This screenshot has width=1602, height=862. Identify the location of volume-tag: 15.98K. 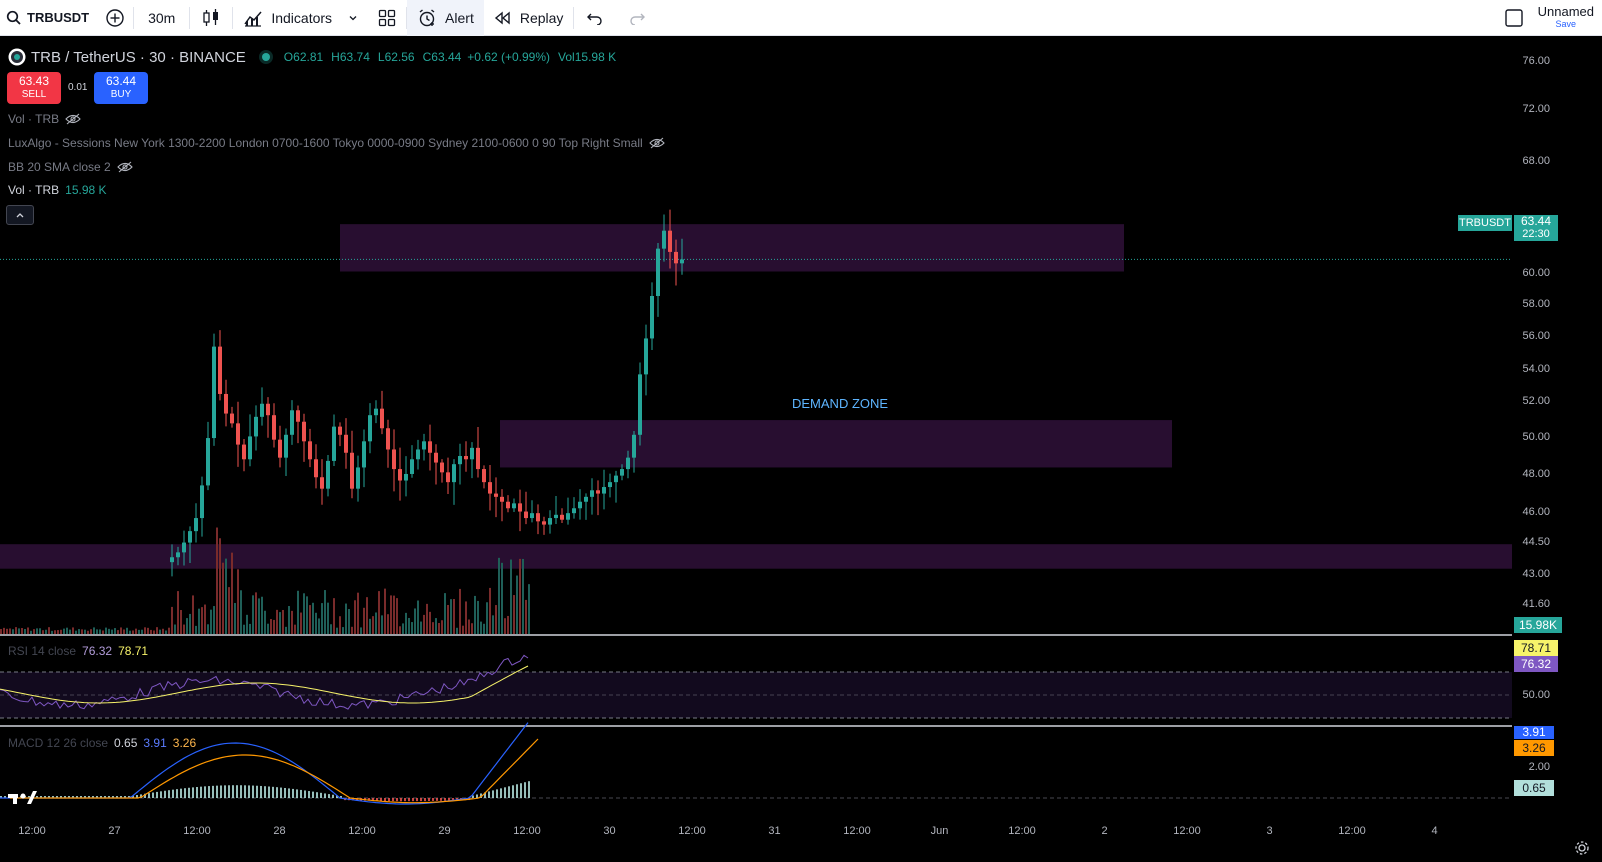
(1538, 625).